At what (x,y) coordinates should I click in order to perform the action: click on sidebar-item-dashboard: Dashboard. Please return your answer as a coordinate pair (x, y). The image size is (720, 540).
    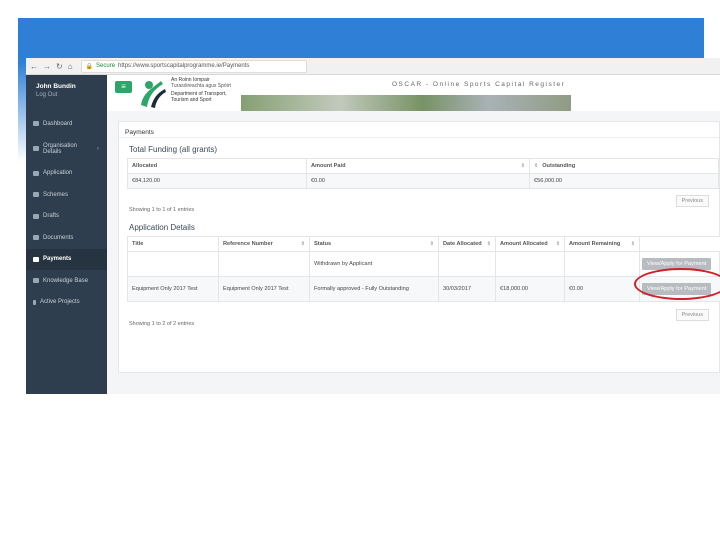
    Looking at the image, I should click on (66, 124).